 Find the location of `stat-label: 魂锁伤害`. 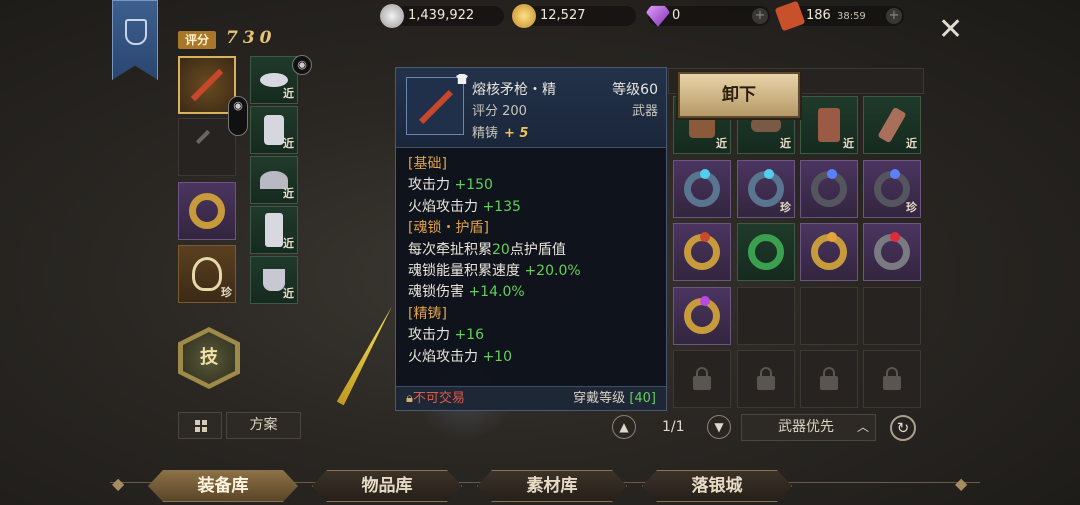

stat-label: 魂锁伤害 is located at coordinates (436, 292).